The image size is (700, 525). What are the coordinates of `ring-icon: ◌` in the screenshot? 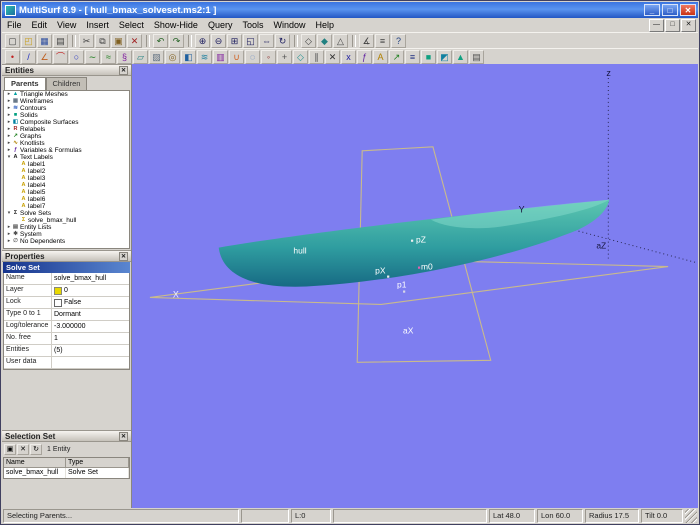 It's located at (252, 56).